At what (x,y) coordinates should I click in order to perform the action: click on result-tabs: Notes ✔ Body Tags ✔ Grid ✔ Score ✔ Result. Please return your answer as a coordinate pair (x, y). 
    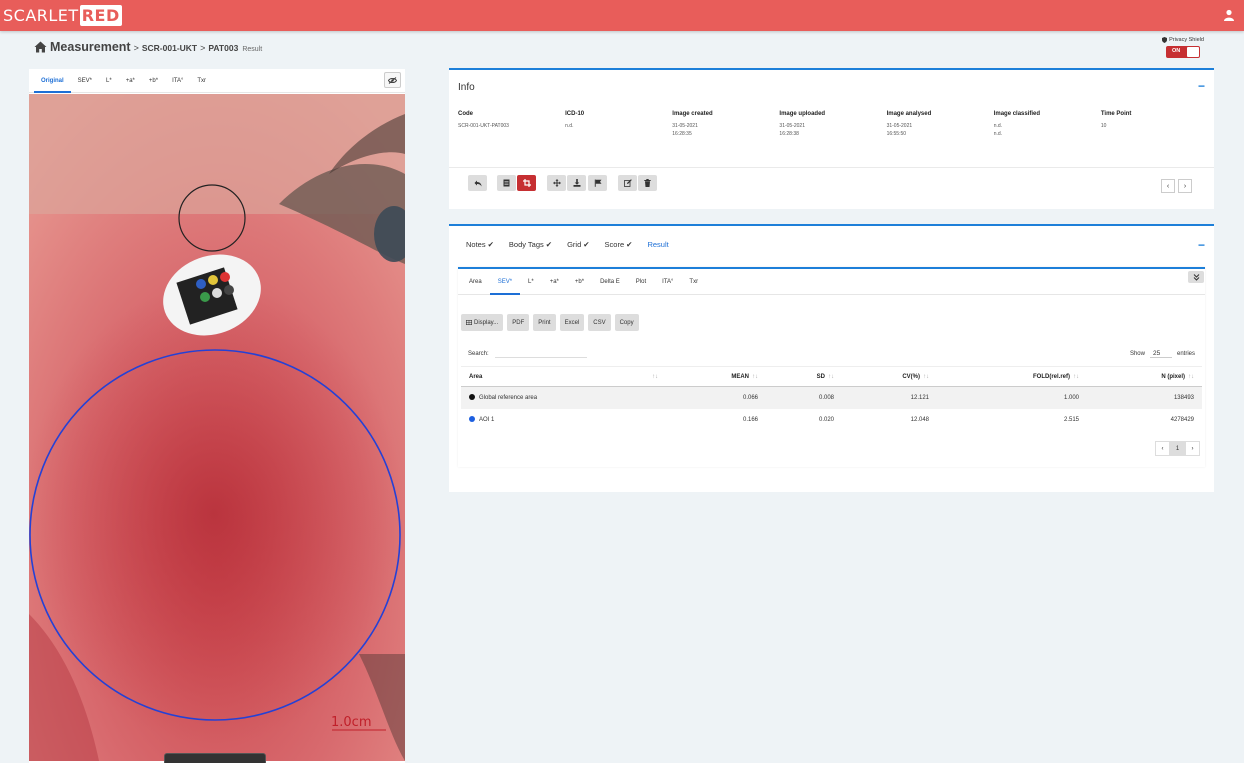
    Looking at the image, I should click on (575, 244).